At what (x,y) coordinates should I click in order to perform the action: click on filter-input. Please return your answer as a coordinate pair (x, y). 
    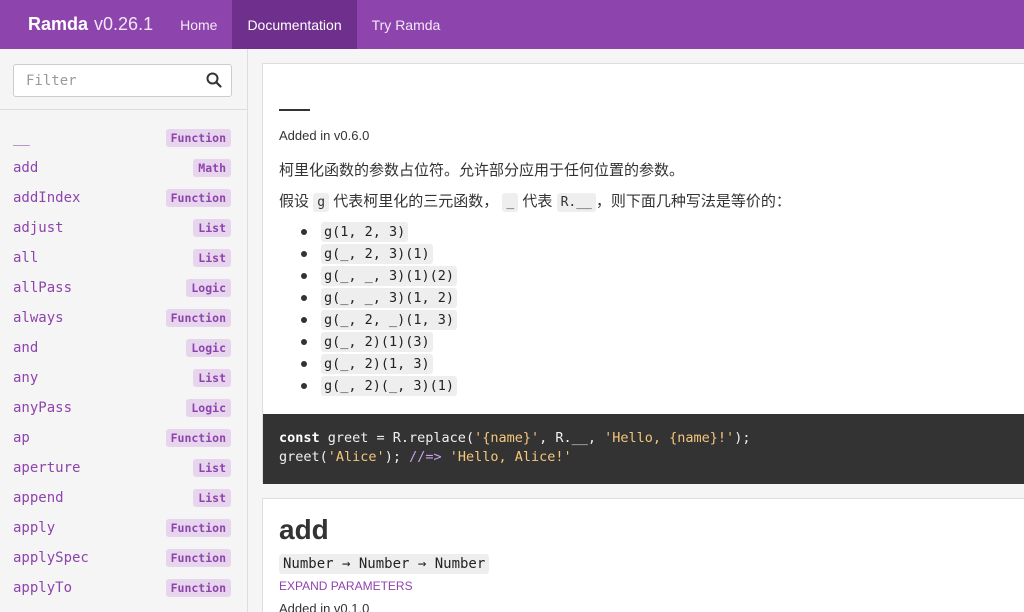
    Looking at the image, I should click on (122, 80).